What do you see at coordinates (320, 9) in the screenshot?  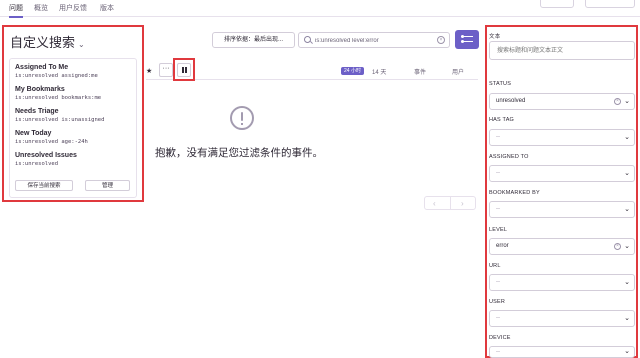 I see `top-nav: 问题 概览 用户反馈 版本` at bounding box center [320, 9].